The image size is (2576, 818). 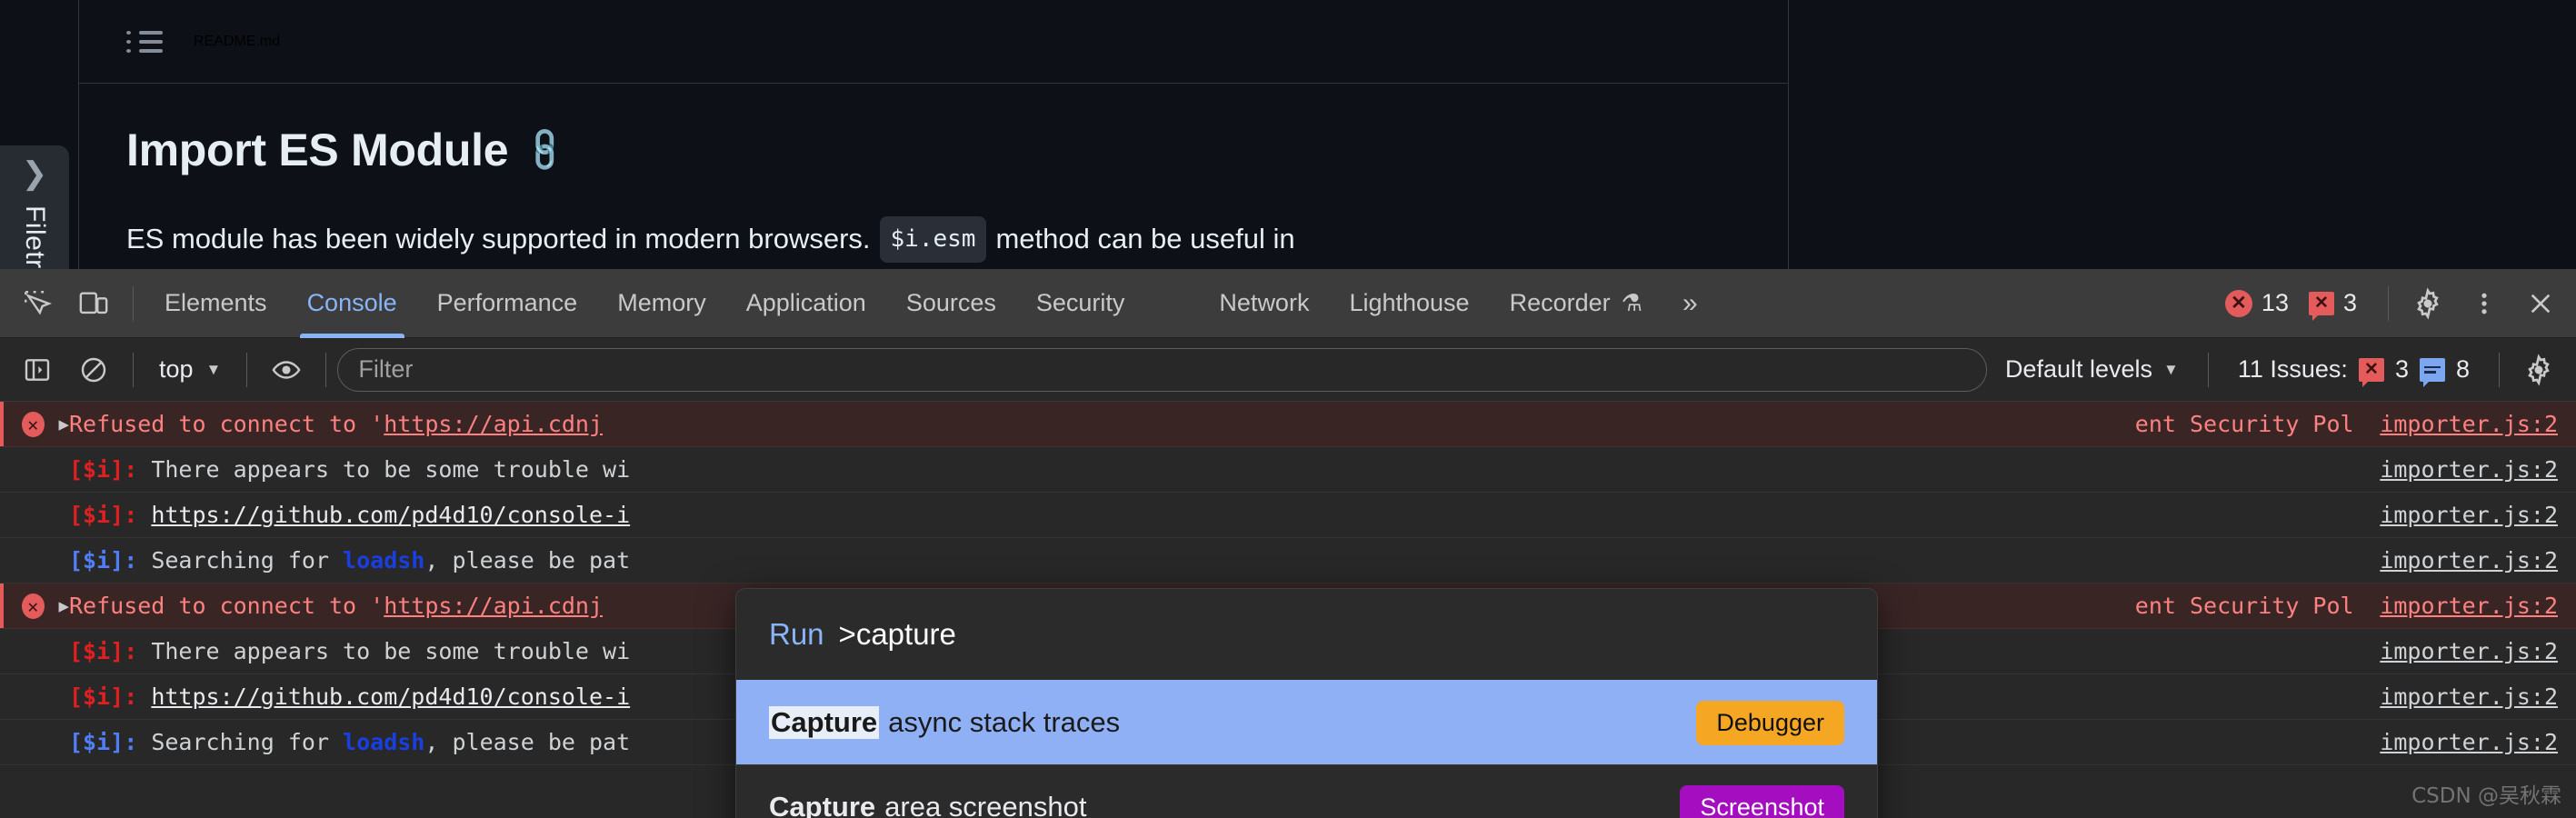 What do you see at coordinates (237, 41) in the screenshot?
I see `readme-filename: README.md` at bounding box center [237, 41].